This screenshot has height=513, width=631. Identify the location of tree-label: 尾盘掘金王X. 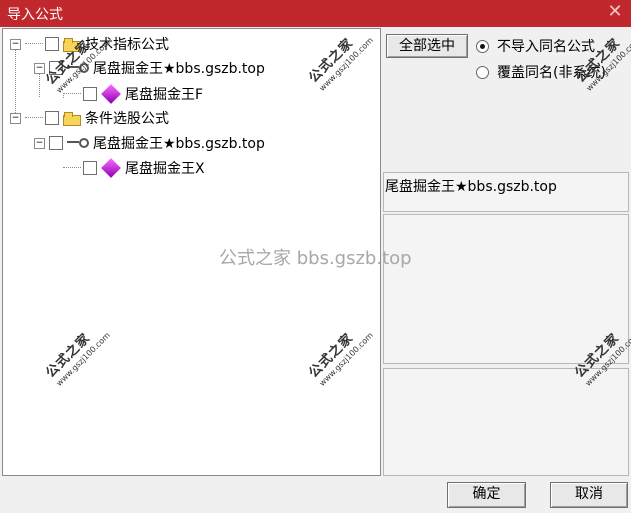
(165, 169).